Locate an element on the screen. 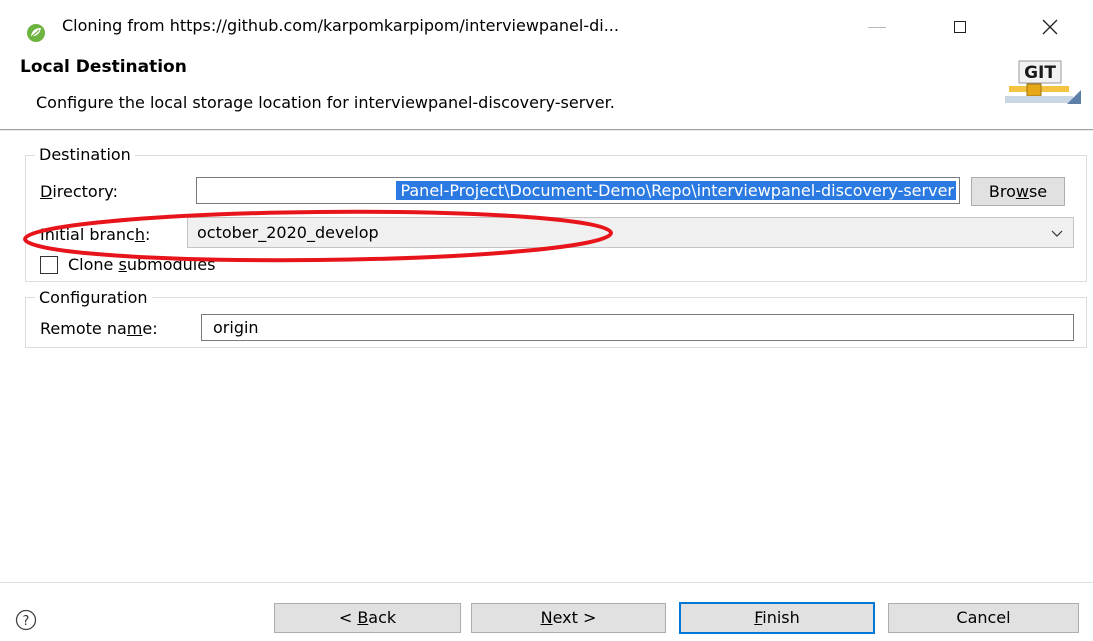 Image resolution: width=1093 pixels, height=641 pixels. git-logo-text: GIT is located at coordinates (1040, 73).